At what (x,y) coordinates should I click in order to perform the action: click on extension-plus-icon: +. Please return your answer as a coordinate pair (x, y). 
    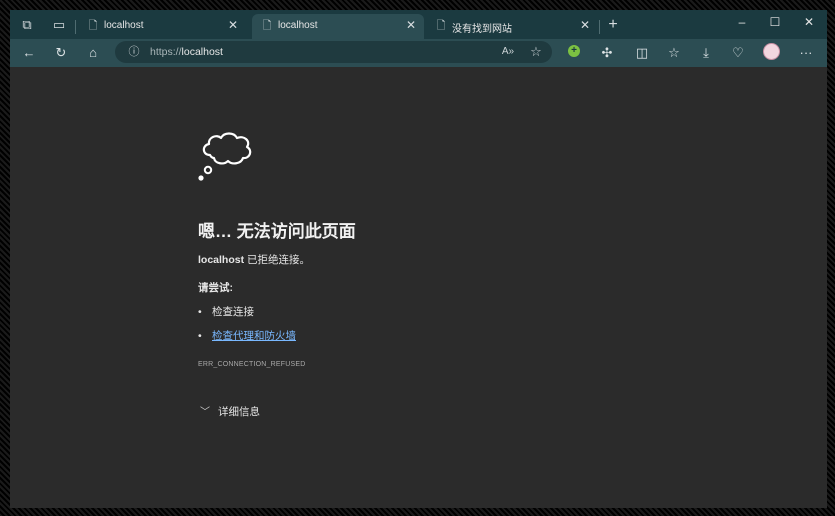
    Looking at the image, I should click on (574, 51).